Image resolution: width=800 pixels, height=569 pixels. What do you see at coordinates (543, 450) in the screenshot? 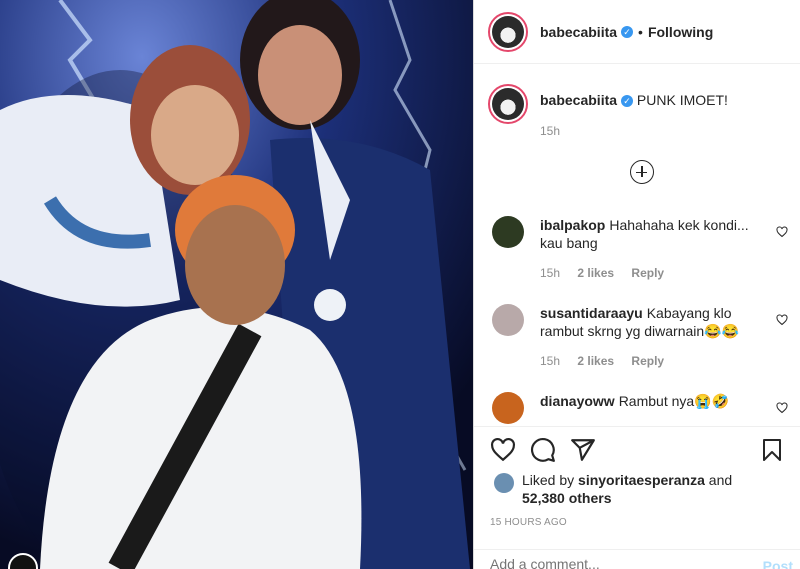
I see `comment-icon` at bounding box center [543, 450].